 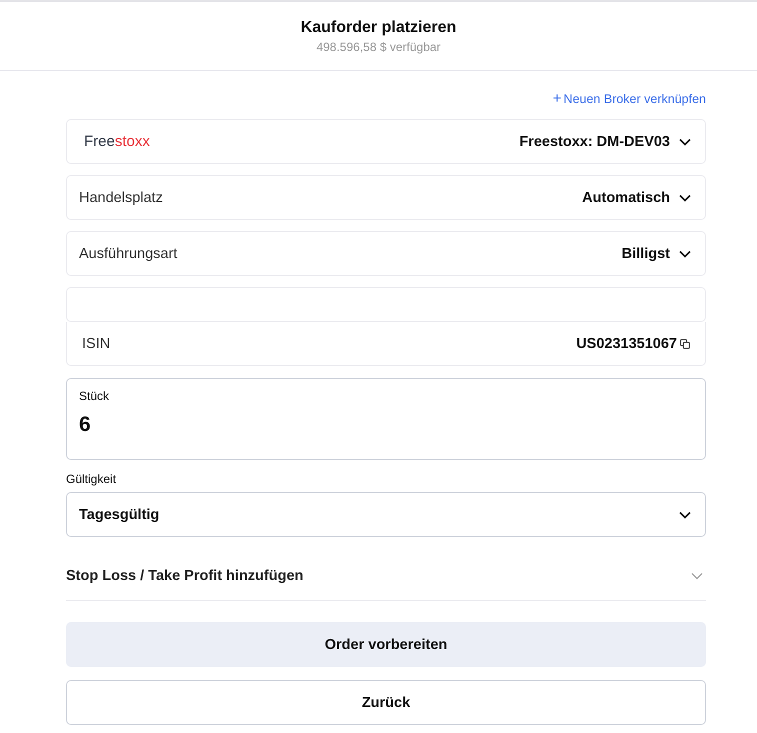 What do you see at coordinates (386, 576) in the screenshot?
I see `stop-loss-toggle: Stop Loss / Take Profit hinzufügen` at bounding box center [386, 576].